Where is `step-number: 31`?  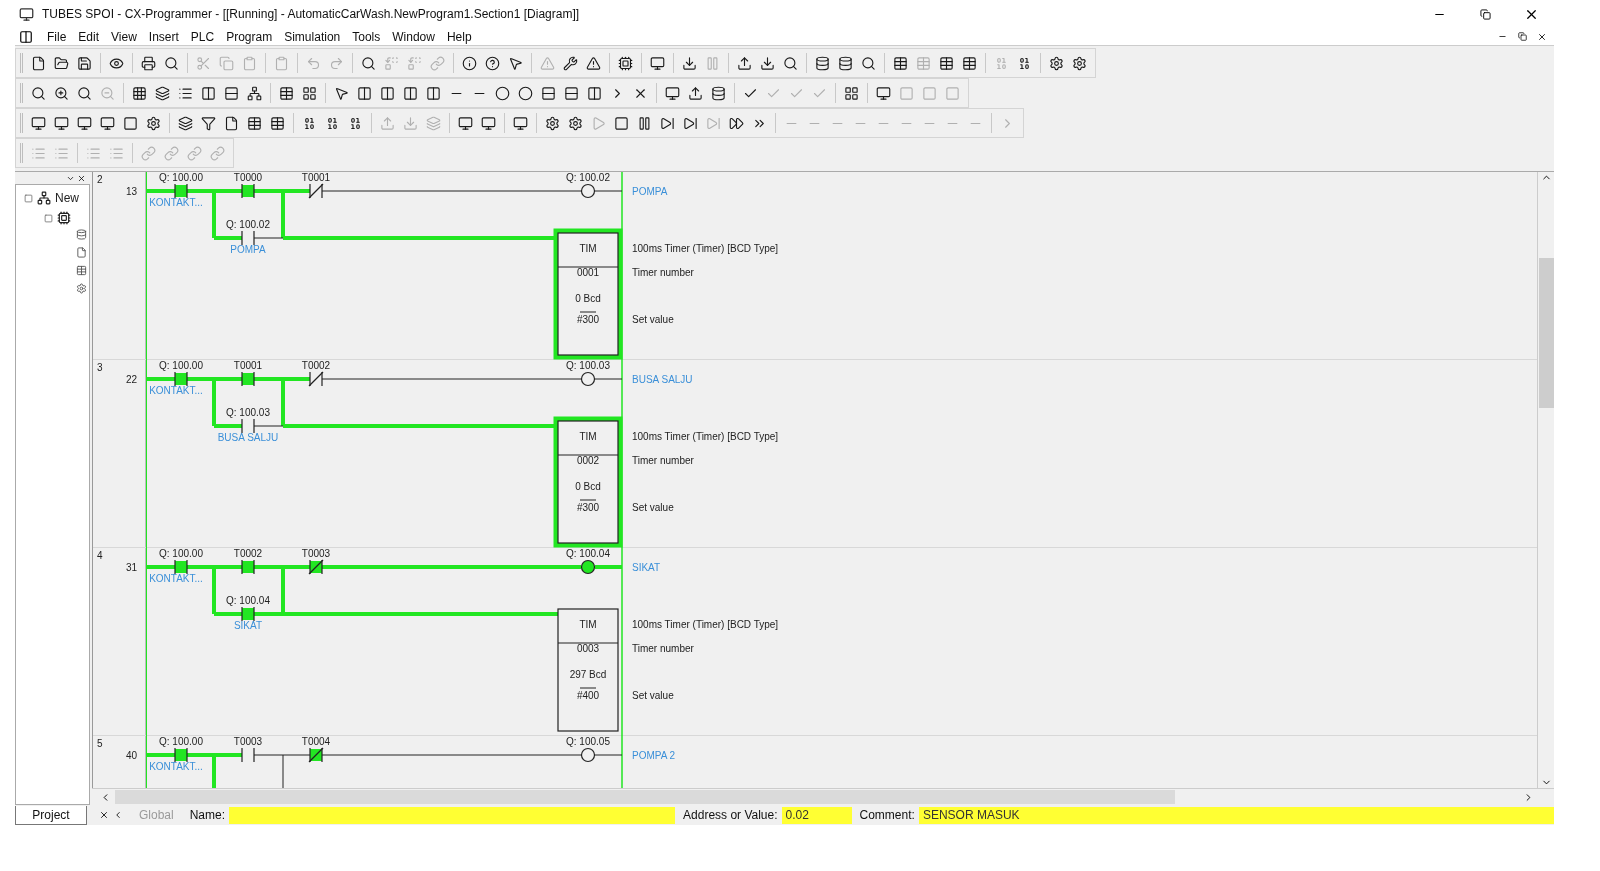
step-number: 31 is located at coordinates (131, 568).